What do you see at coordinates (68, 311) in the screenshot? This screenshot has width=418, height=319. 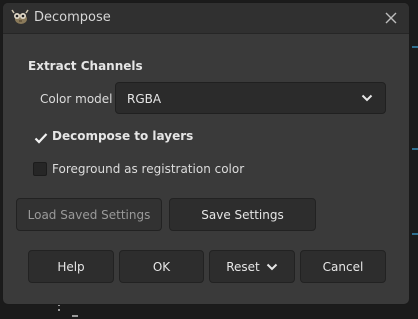 I see `background-marks` at bounding box center [68, 311].